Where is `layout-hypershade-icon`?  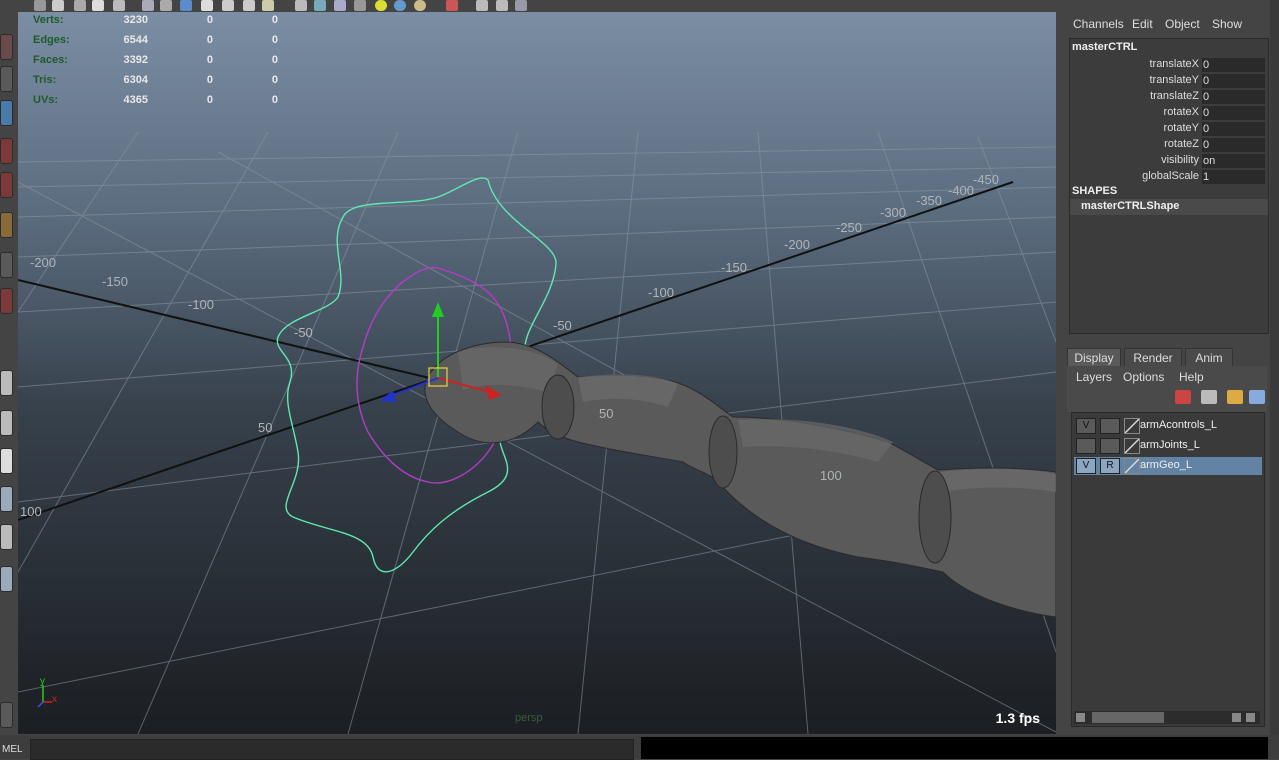
layout-hypershade-icon is located at coordinates (6, 579).